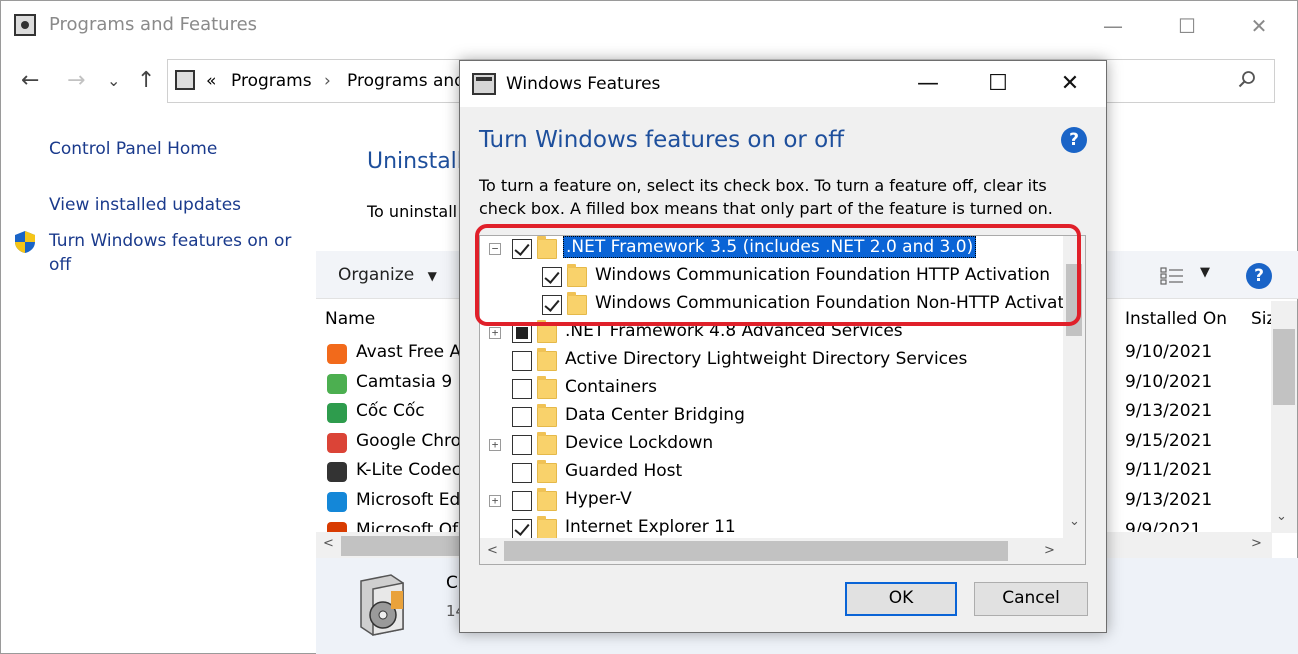 This screenshot has width=1298, height=654. What do you see at coordinates (211, 81) in the screenshot?
I see `breadcrumb-overflow: «` at bounding box center [211, 81].